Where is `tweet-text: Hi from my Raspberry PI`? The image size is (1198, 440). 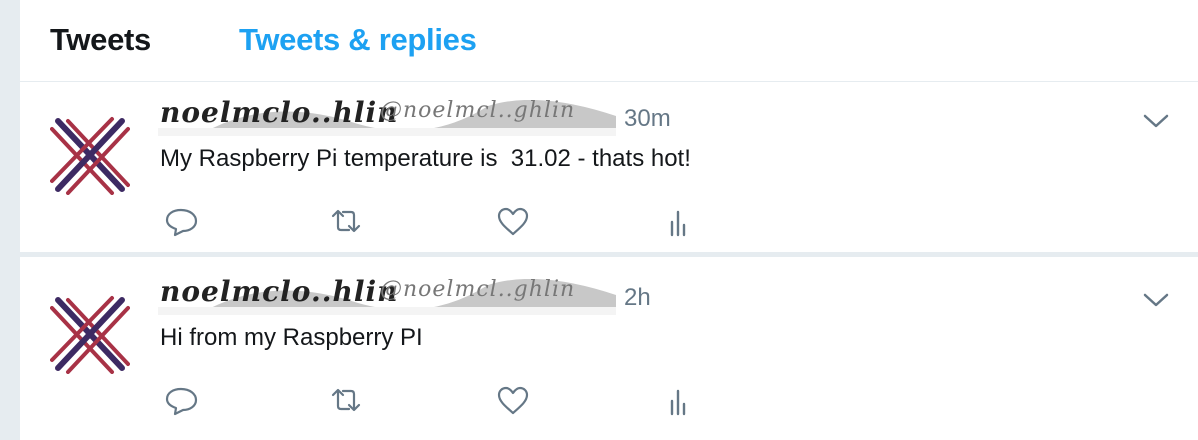
tweet-text: Hi from my Raspberry PI is located at coordinates (291, 337).